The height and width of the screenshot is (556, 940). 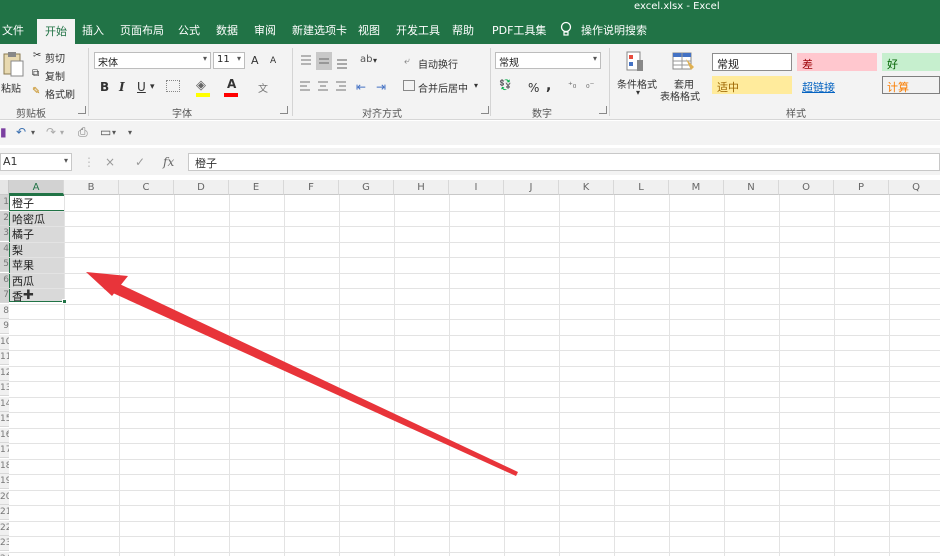 I want to click on column-header-l: L, so click(x=641, y=187).